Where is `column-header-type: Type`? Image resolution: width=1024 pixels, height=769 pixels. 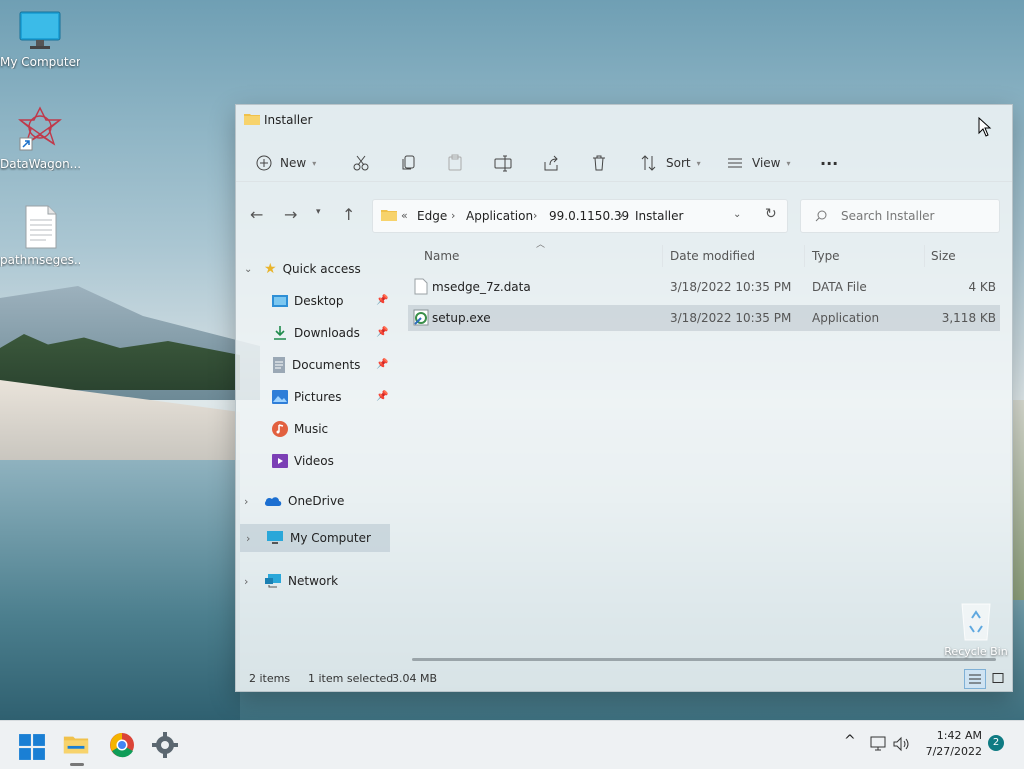 column-header-type: Type is located at coordinates (826, 256).